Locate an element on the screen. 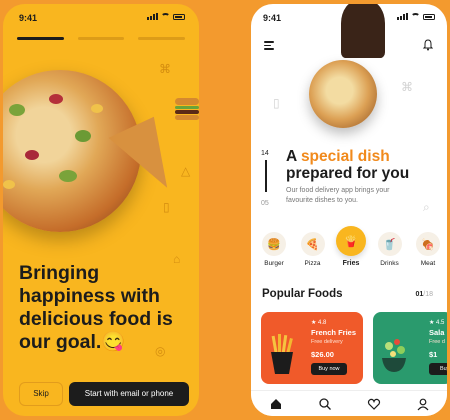  category-label: Meat is located at coordinates (428, 263).